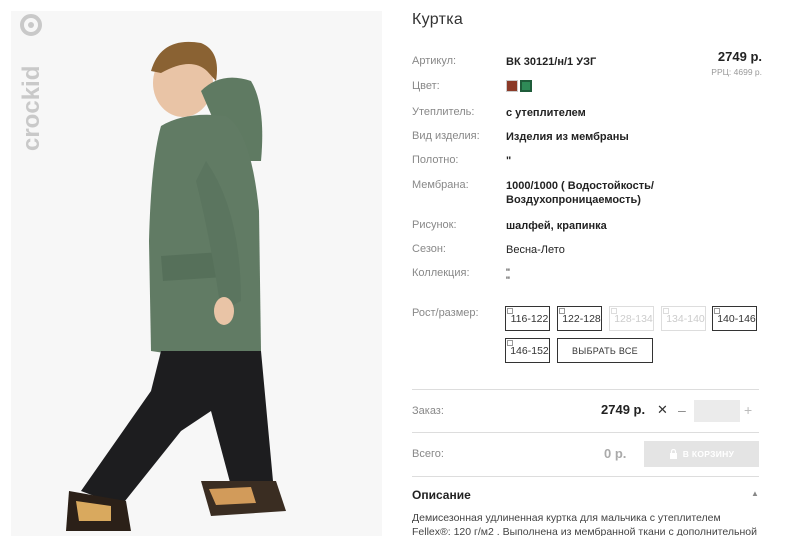 The height and width of the screenshot is (536, 800). Describe the element at coordinates (428, 411) in the screenshot. I see `order-label: Заказ:` at that location.